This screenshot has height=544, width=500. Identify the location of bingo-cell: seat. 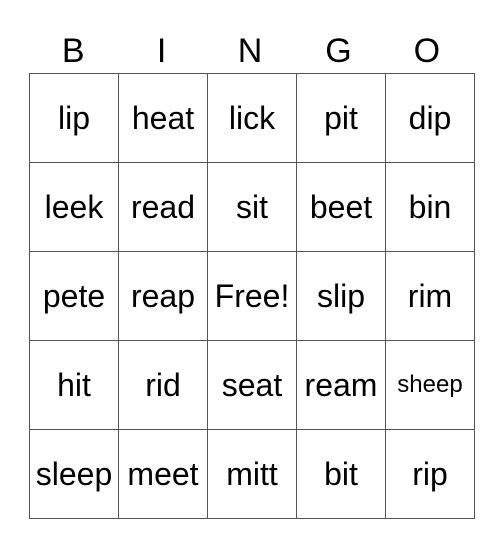
(252, 385).